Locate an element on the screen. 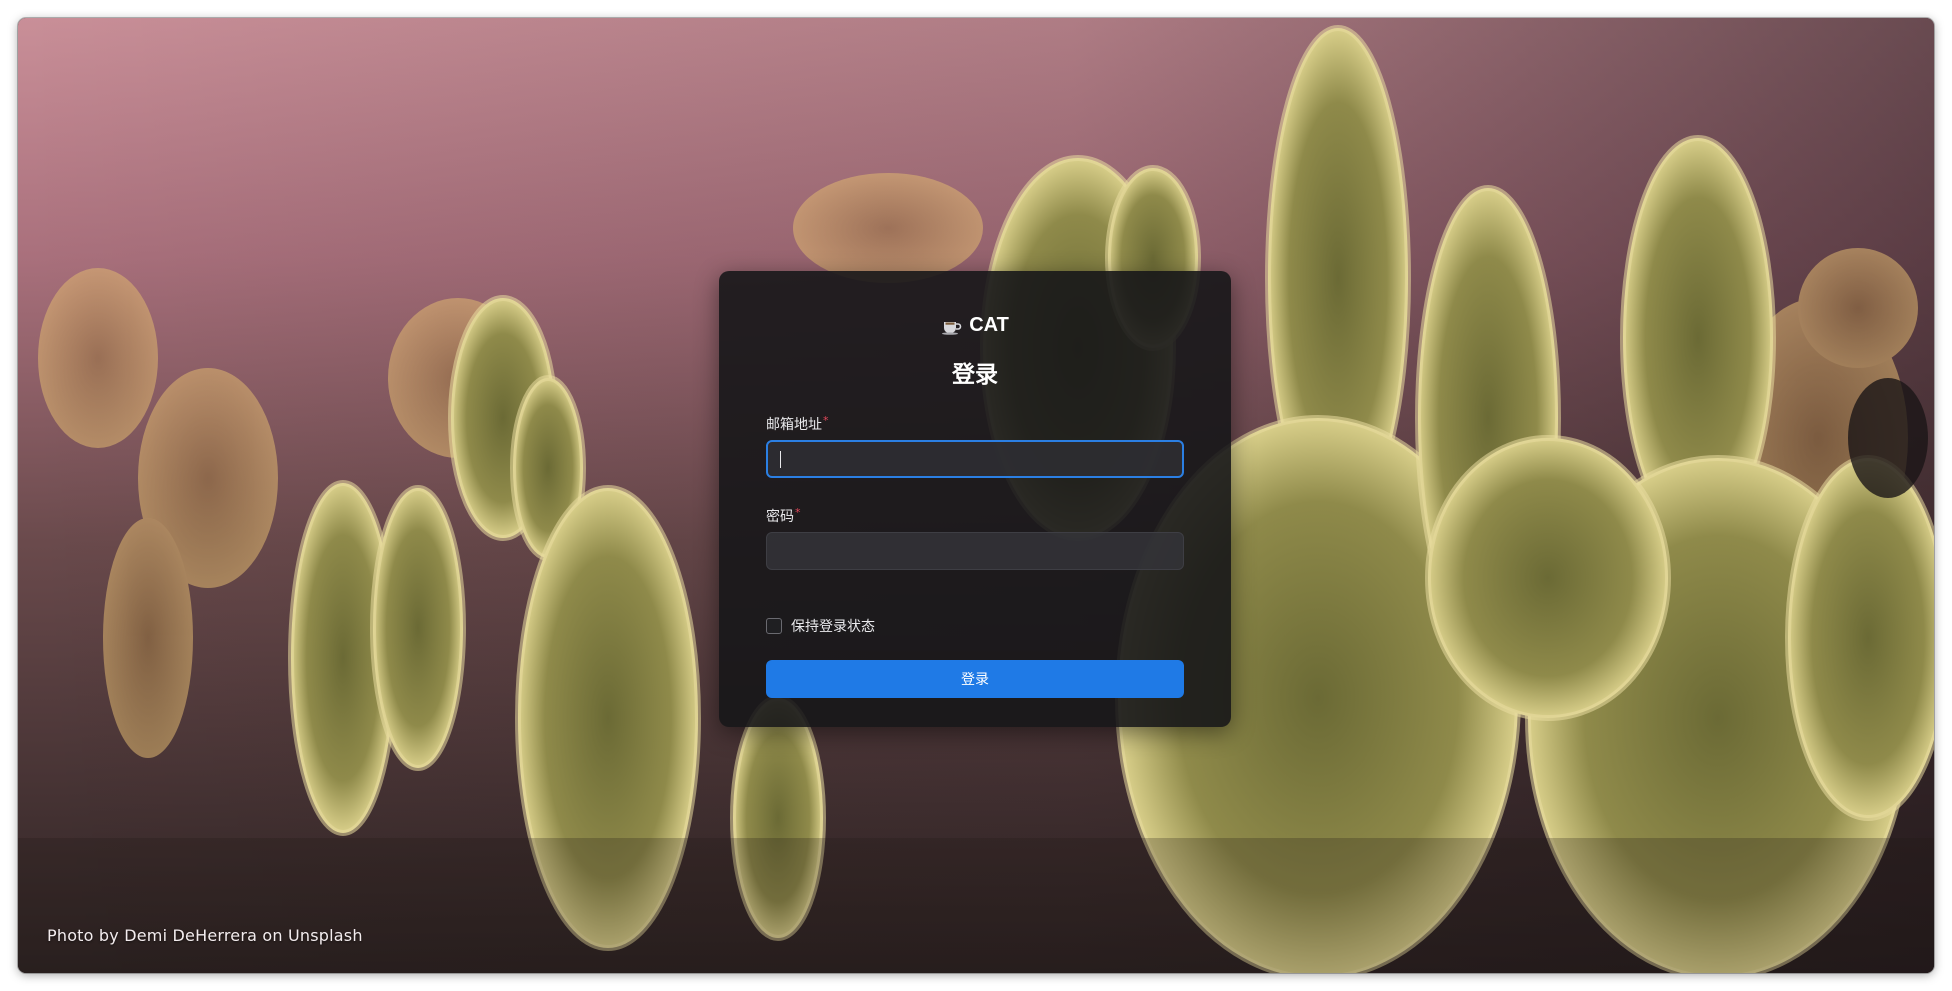  brand-name: CAT is located at coordinates (989, 325).